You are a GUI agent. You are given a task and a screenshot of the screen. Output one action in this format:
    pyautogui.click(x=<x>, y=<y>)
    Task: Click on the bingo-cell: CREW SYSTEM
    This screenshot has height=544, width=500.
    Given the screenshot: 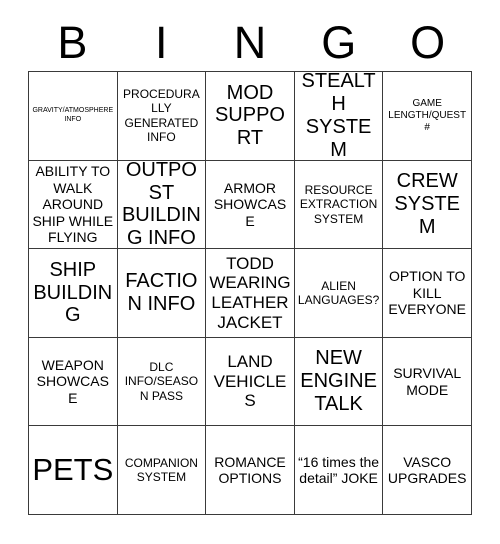 What is the action you would take?
    pyautogui.click(x=427, y=205)
    